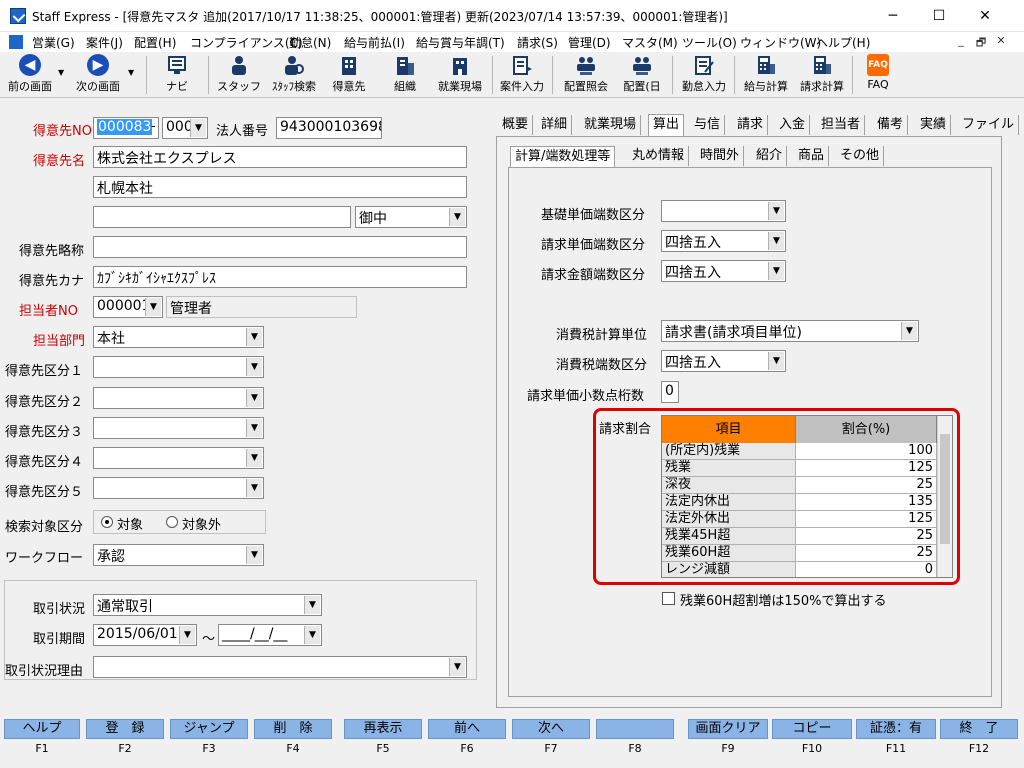 The image size is (1024, 768). What do you see at coordinates (659, 156) in the screenshot?
I see `subtab-round-info: 丸め情報` at bounding box center [659, 156].